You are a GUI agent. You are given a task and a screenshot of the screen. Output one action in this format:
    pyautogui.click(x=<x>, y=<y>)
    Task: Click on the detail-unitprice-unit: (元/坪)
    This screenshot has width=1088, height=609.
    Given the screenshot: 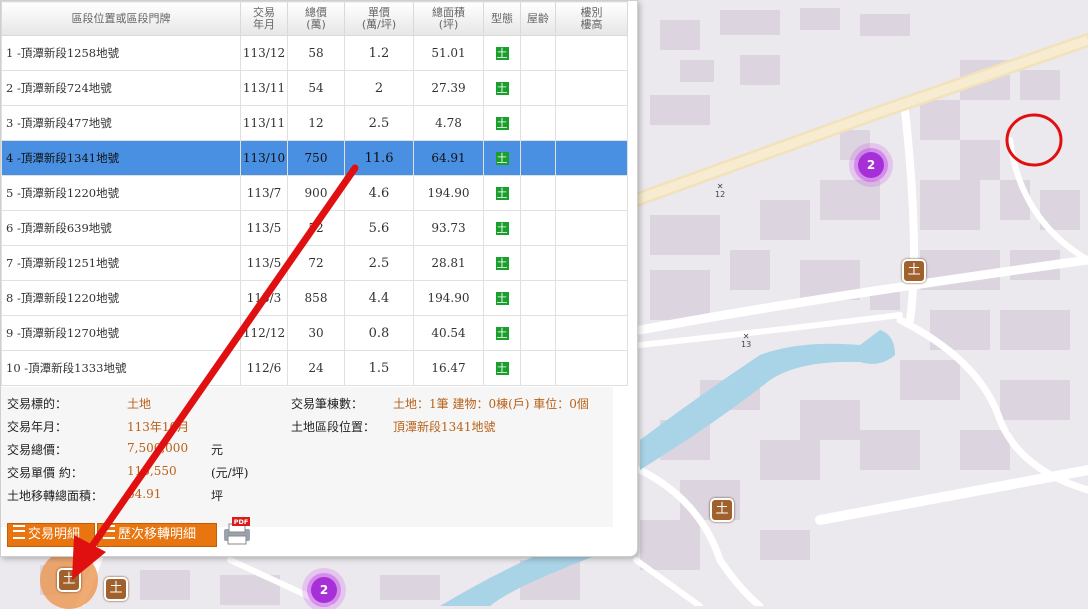 What is the action you would take?
    pyautogui.click(x=230, y=473)
    